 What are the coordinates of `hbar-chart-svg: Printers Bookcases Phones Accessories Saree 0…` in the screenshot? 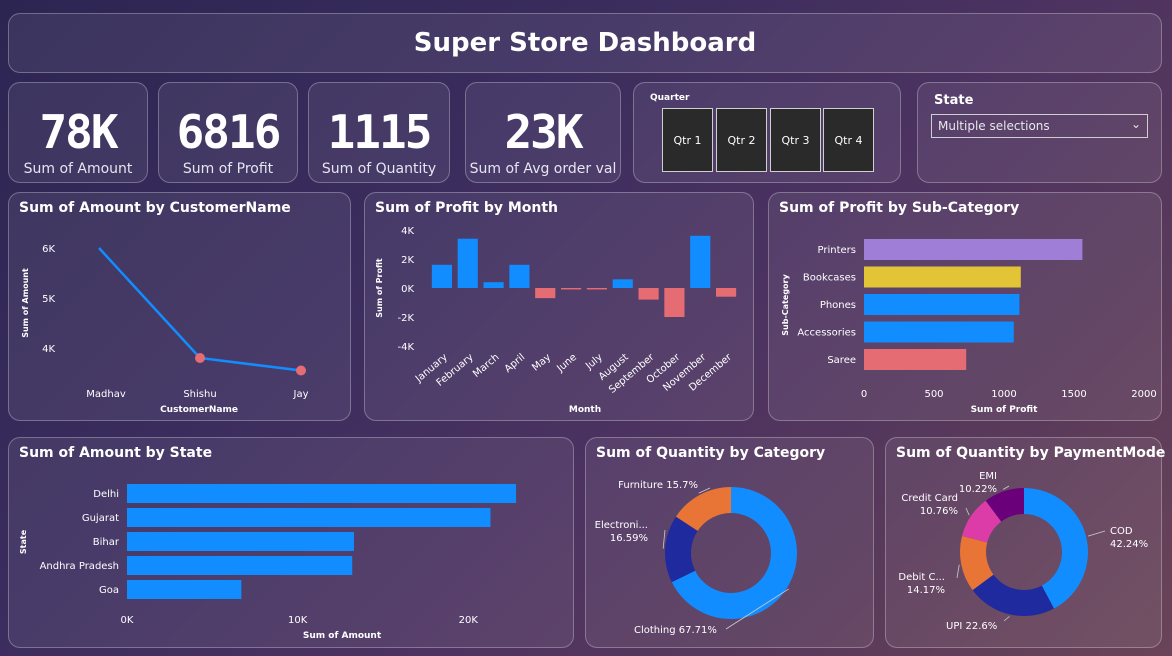 It's located at (969, 327).